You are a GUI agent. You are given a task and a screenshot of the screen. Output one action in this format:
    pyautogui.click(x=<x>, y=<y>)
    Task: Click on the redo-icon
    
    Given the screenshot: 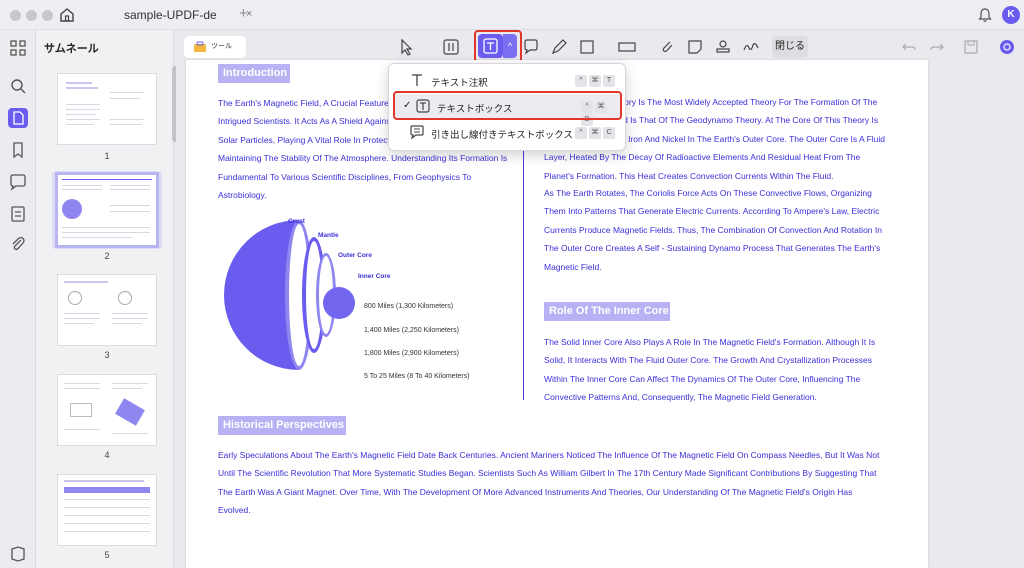 What is the action you would take?
    pyautogui.click(x=937, y=47)
    